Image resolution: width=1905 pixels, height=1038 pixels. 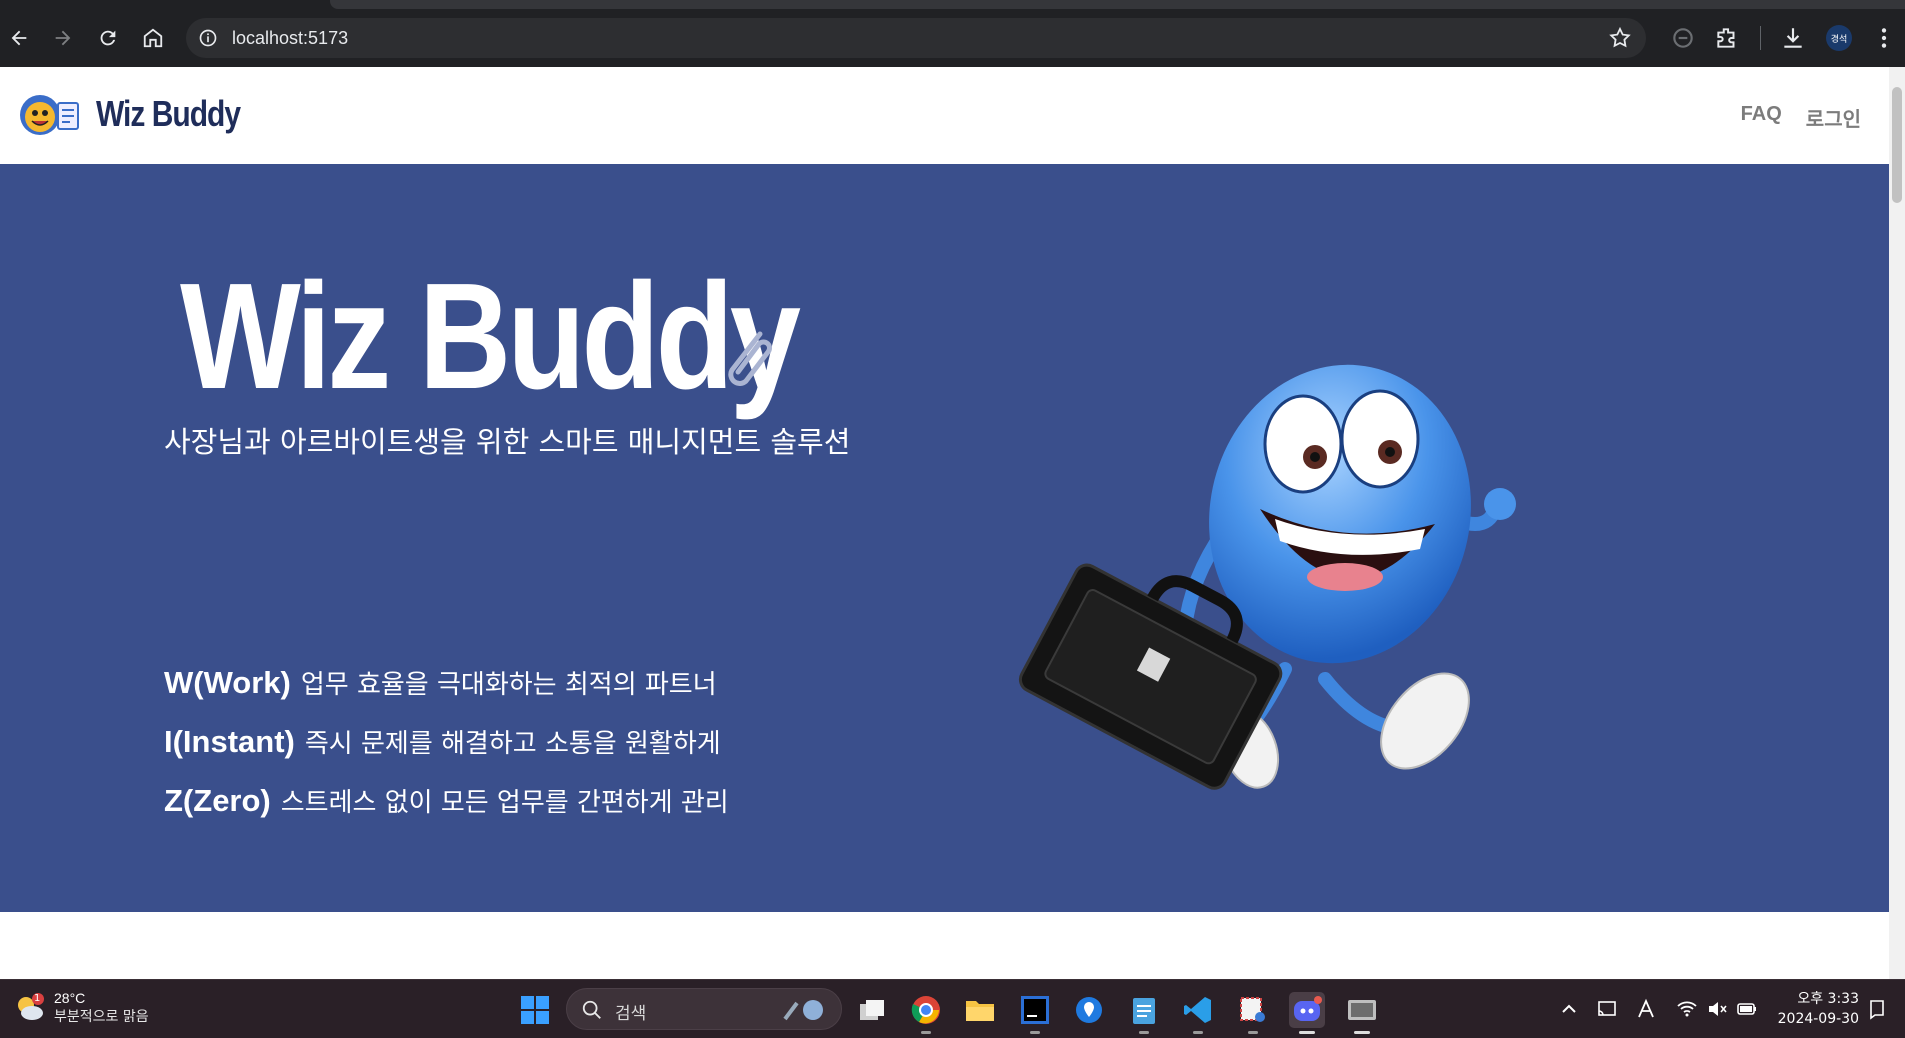 What do you see at coordinates (70, 998) in the screenshot?
I see `weather-temp: 28°C` at bounding box center [70, 998].